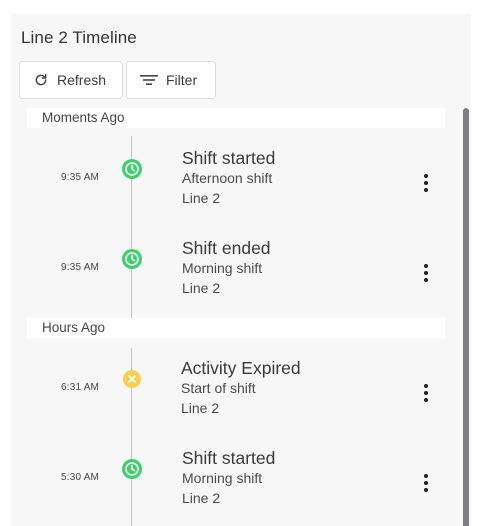  I want to click on event-subtitle: Afternoon shift, so click(227, 178).